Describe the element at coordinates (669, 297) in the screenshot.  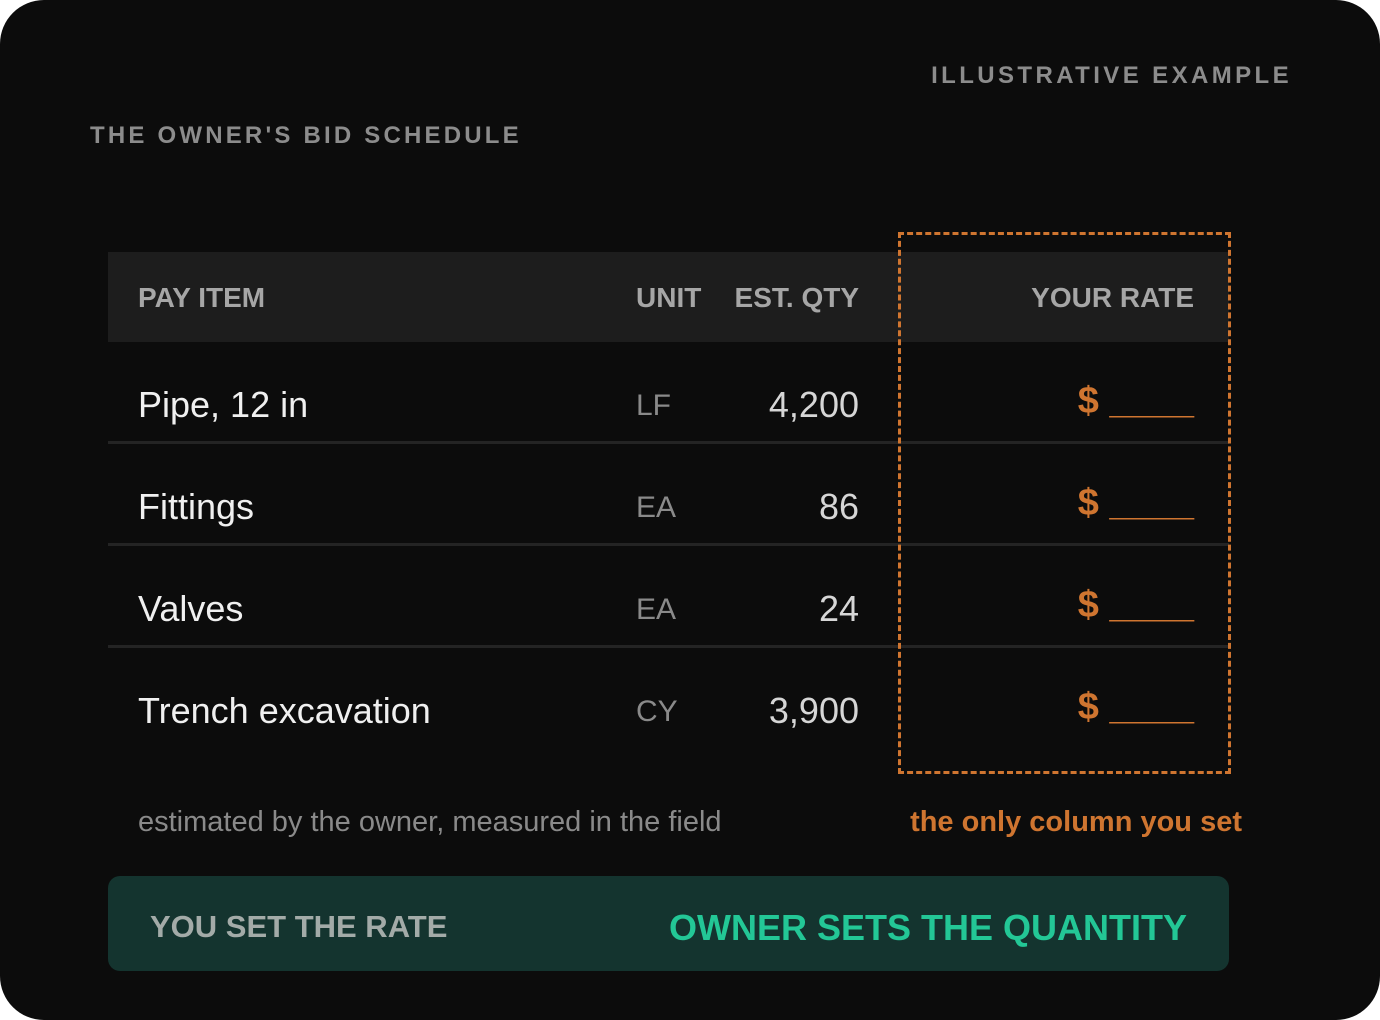
I see `column-header-unit: UNIT` at that location.